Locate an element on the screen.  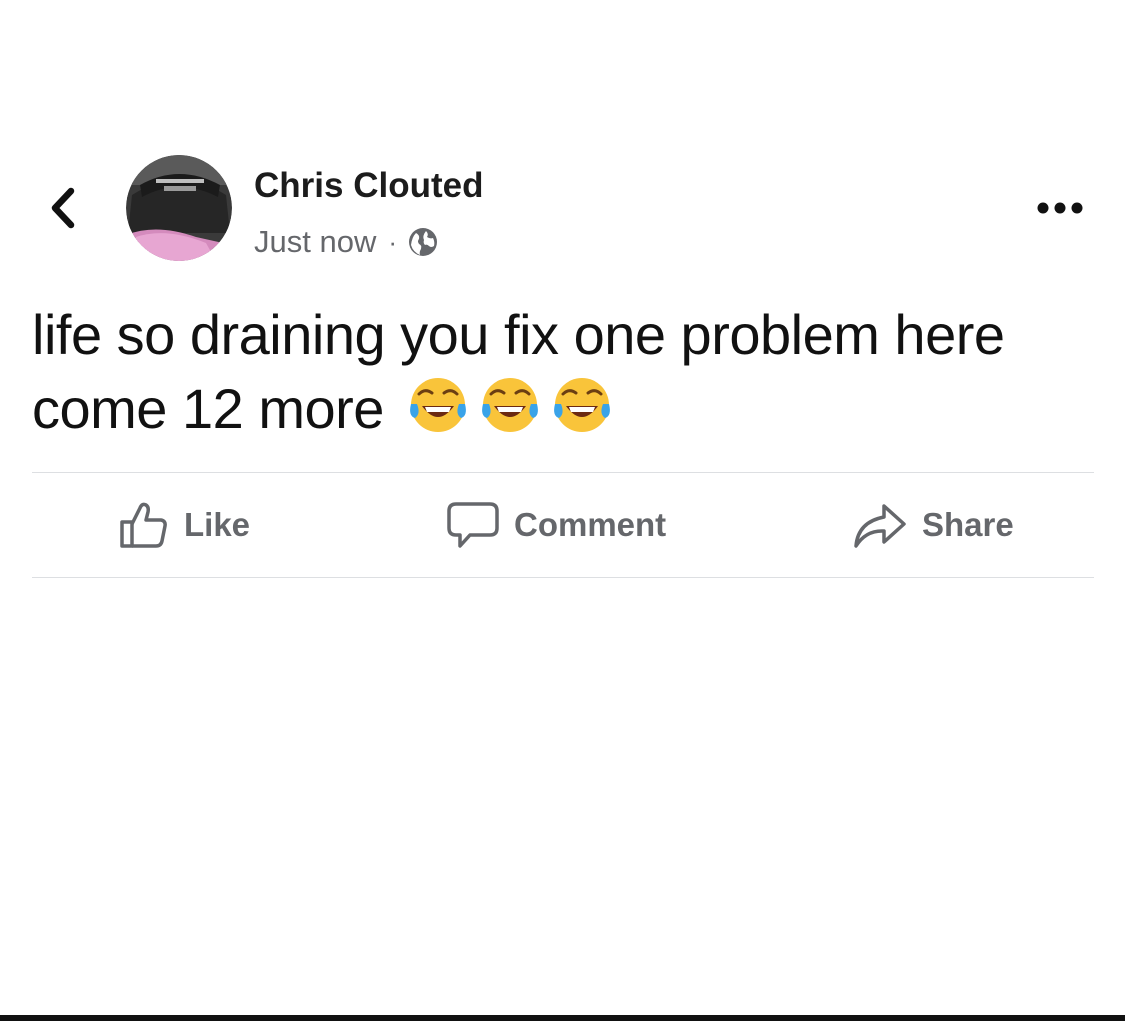
post-timestamp: Just now is located at coordinates (315, 242).